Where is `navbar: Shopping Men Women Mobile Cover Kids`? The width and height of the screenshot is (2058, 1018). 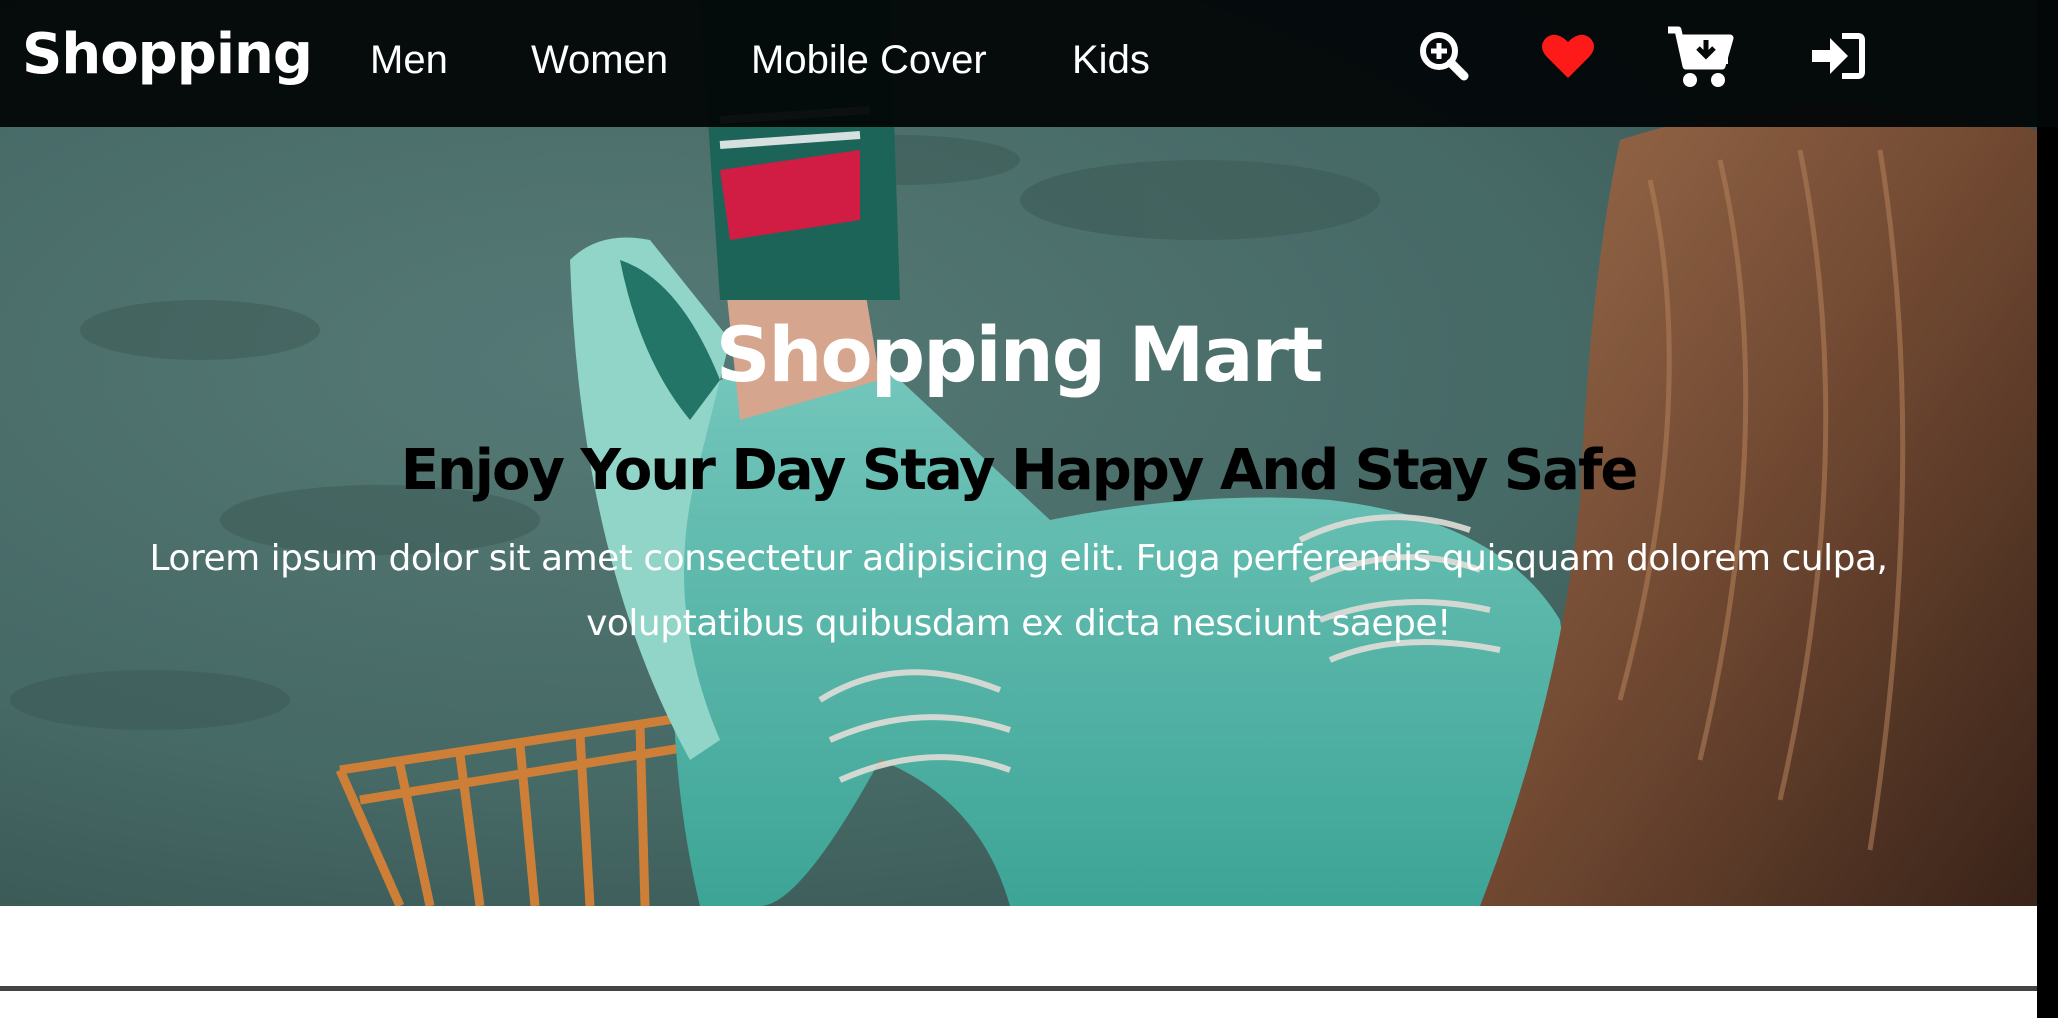
navbar: Shopping Men Women Mobile Cover Kids is located at coordinates (1029, 63).